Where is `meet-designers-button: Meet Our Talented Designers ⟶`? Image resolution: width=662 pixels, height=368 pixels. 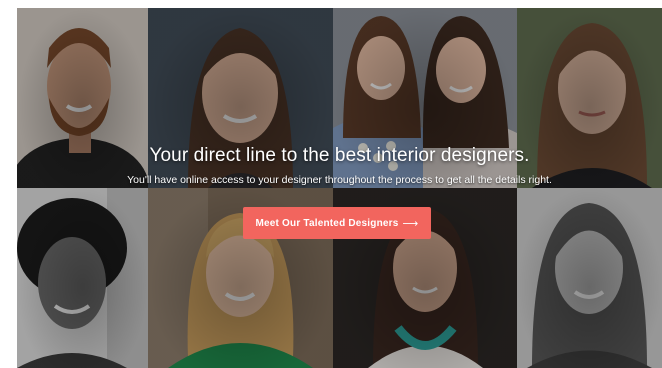
meet-designers-button: Meet Our Talented Designers ⟶ is located at coordinates (337, 223).